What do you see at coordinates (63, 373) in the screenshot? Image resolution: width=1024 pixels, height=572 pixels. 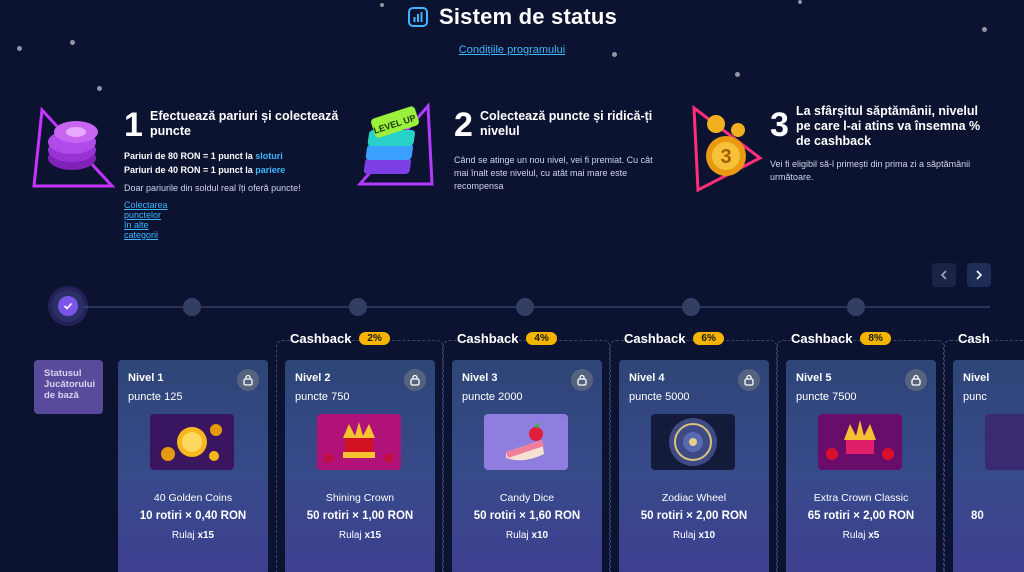 I see `status-line: Statusul` at bounding box center [63, 373].